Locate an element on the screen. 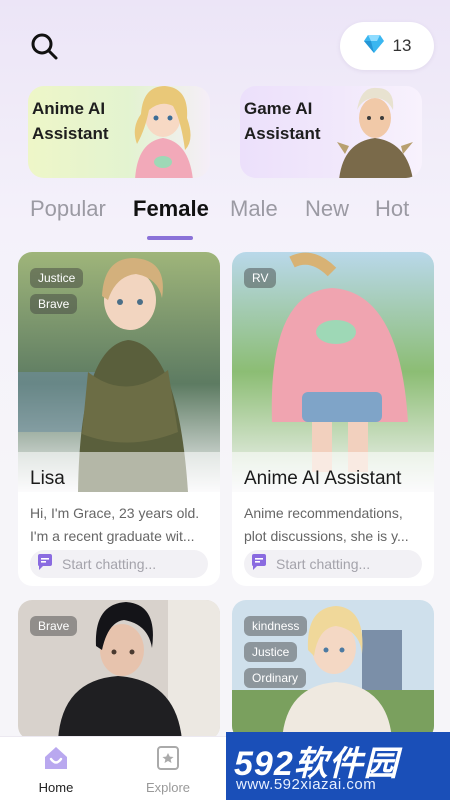 This screenshot has height=800, width=450. character-name: Anime AI Assistant is located at coordinates (323, 478).